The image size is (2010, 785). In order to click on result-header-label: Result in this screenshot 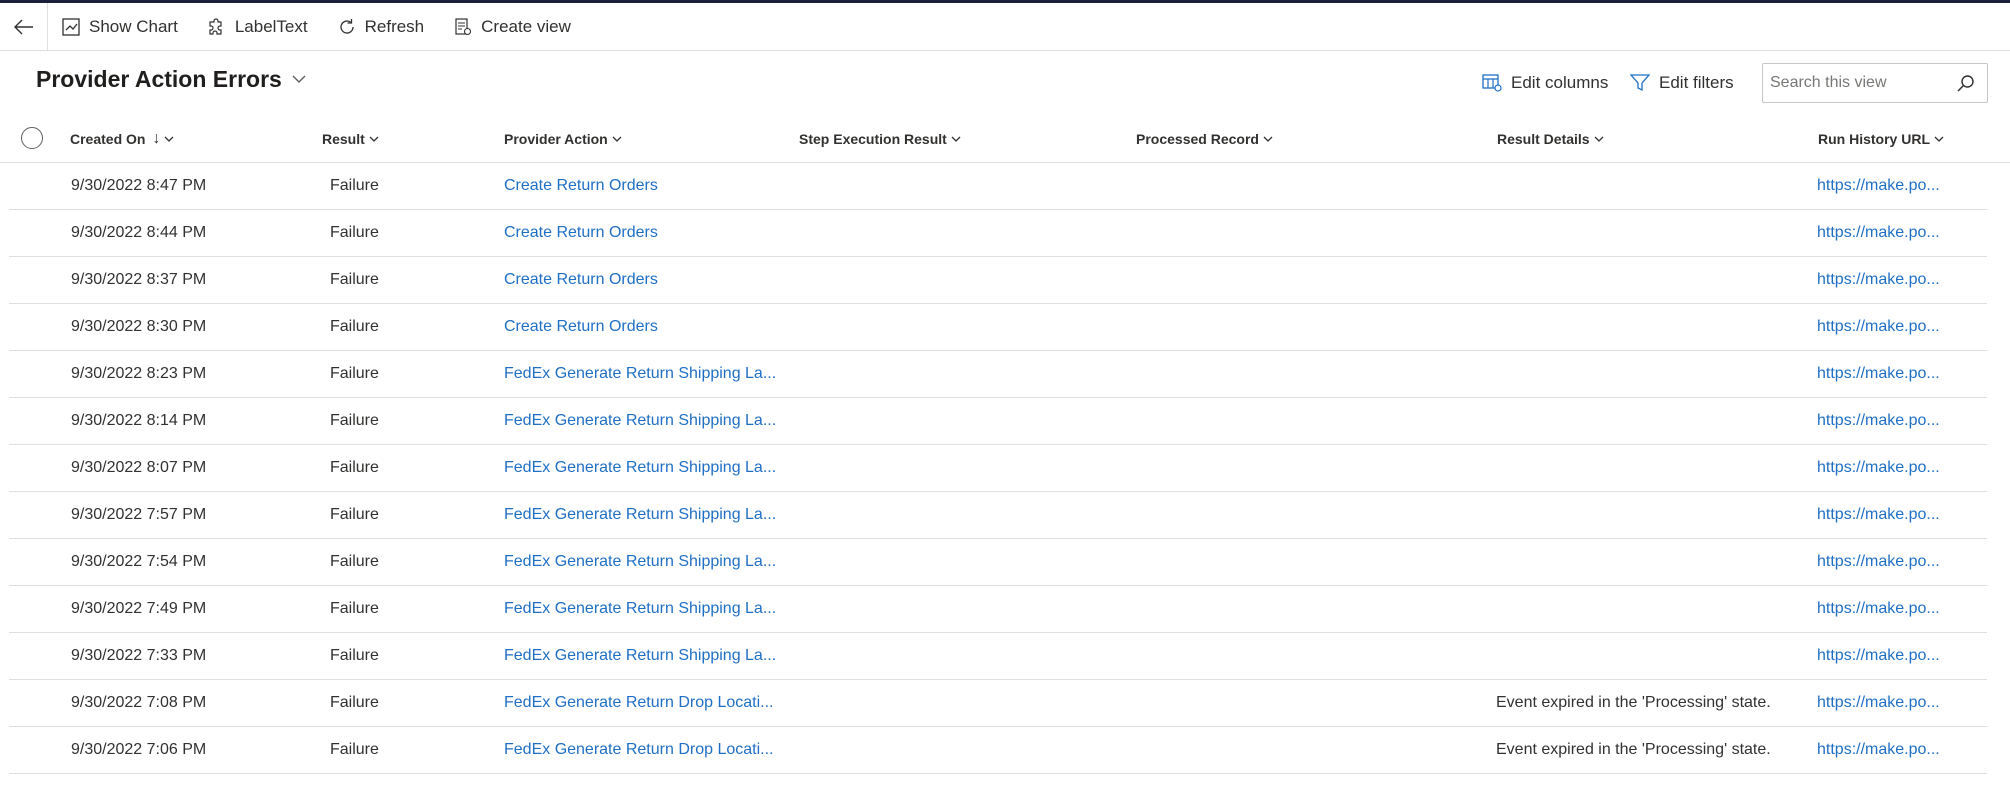, I will do `click(343, 139)`.